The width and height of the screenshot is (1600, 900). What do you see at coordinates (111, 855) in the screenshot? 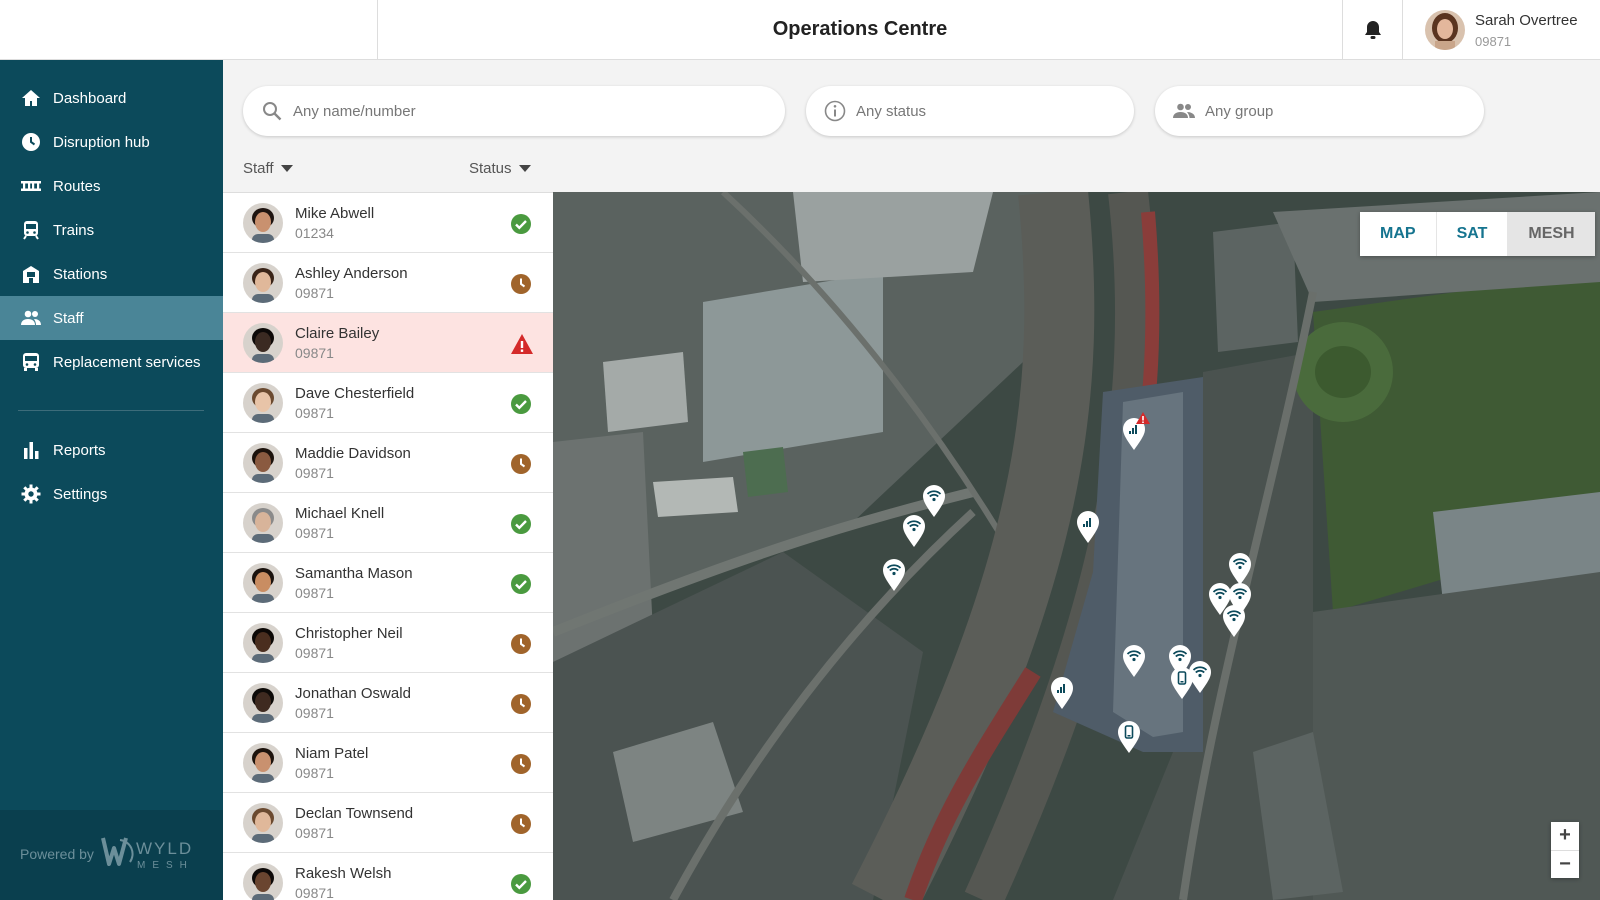
I see `powered-by: Powered by WYLD MESH` at bounding box center [111, 855].